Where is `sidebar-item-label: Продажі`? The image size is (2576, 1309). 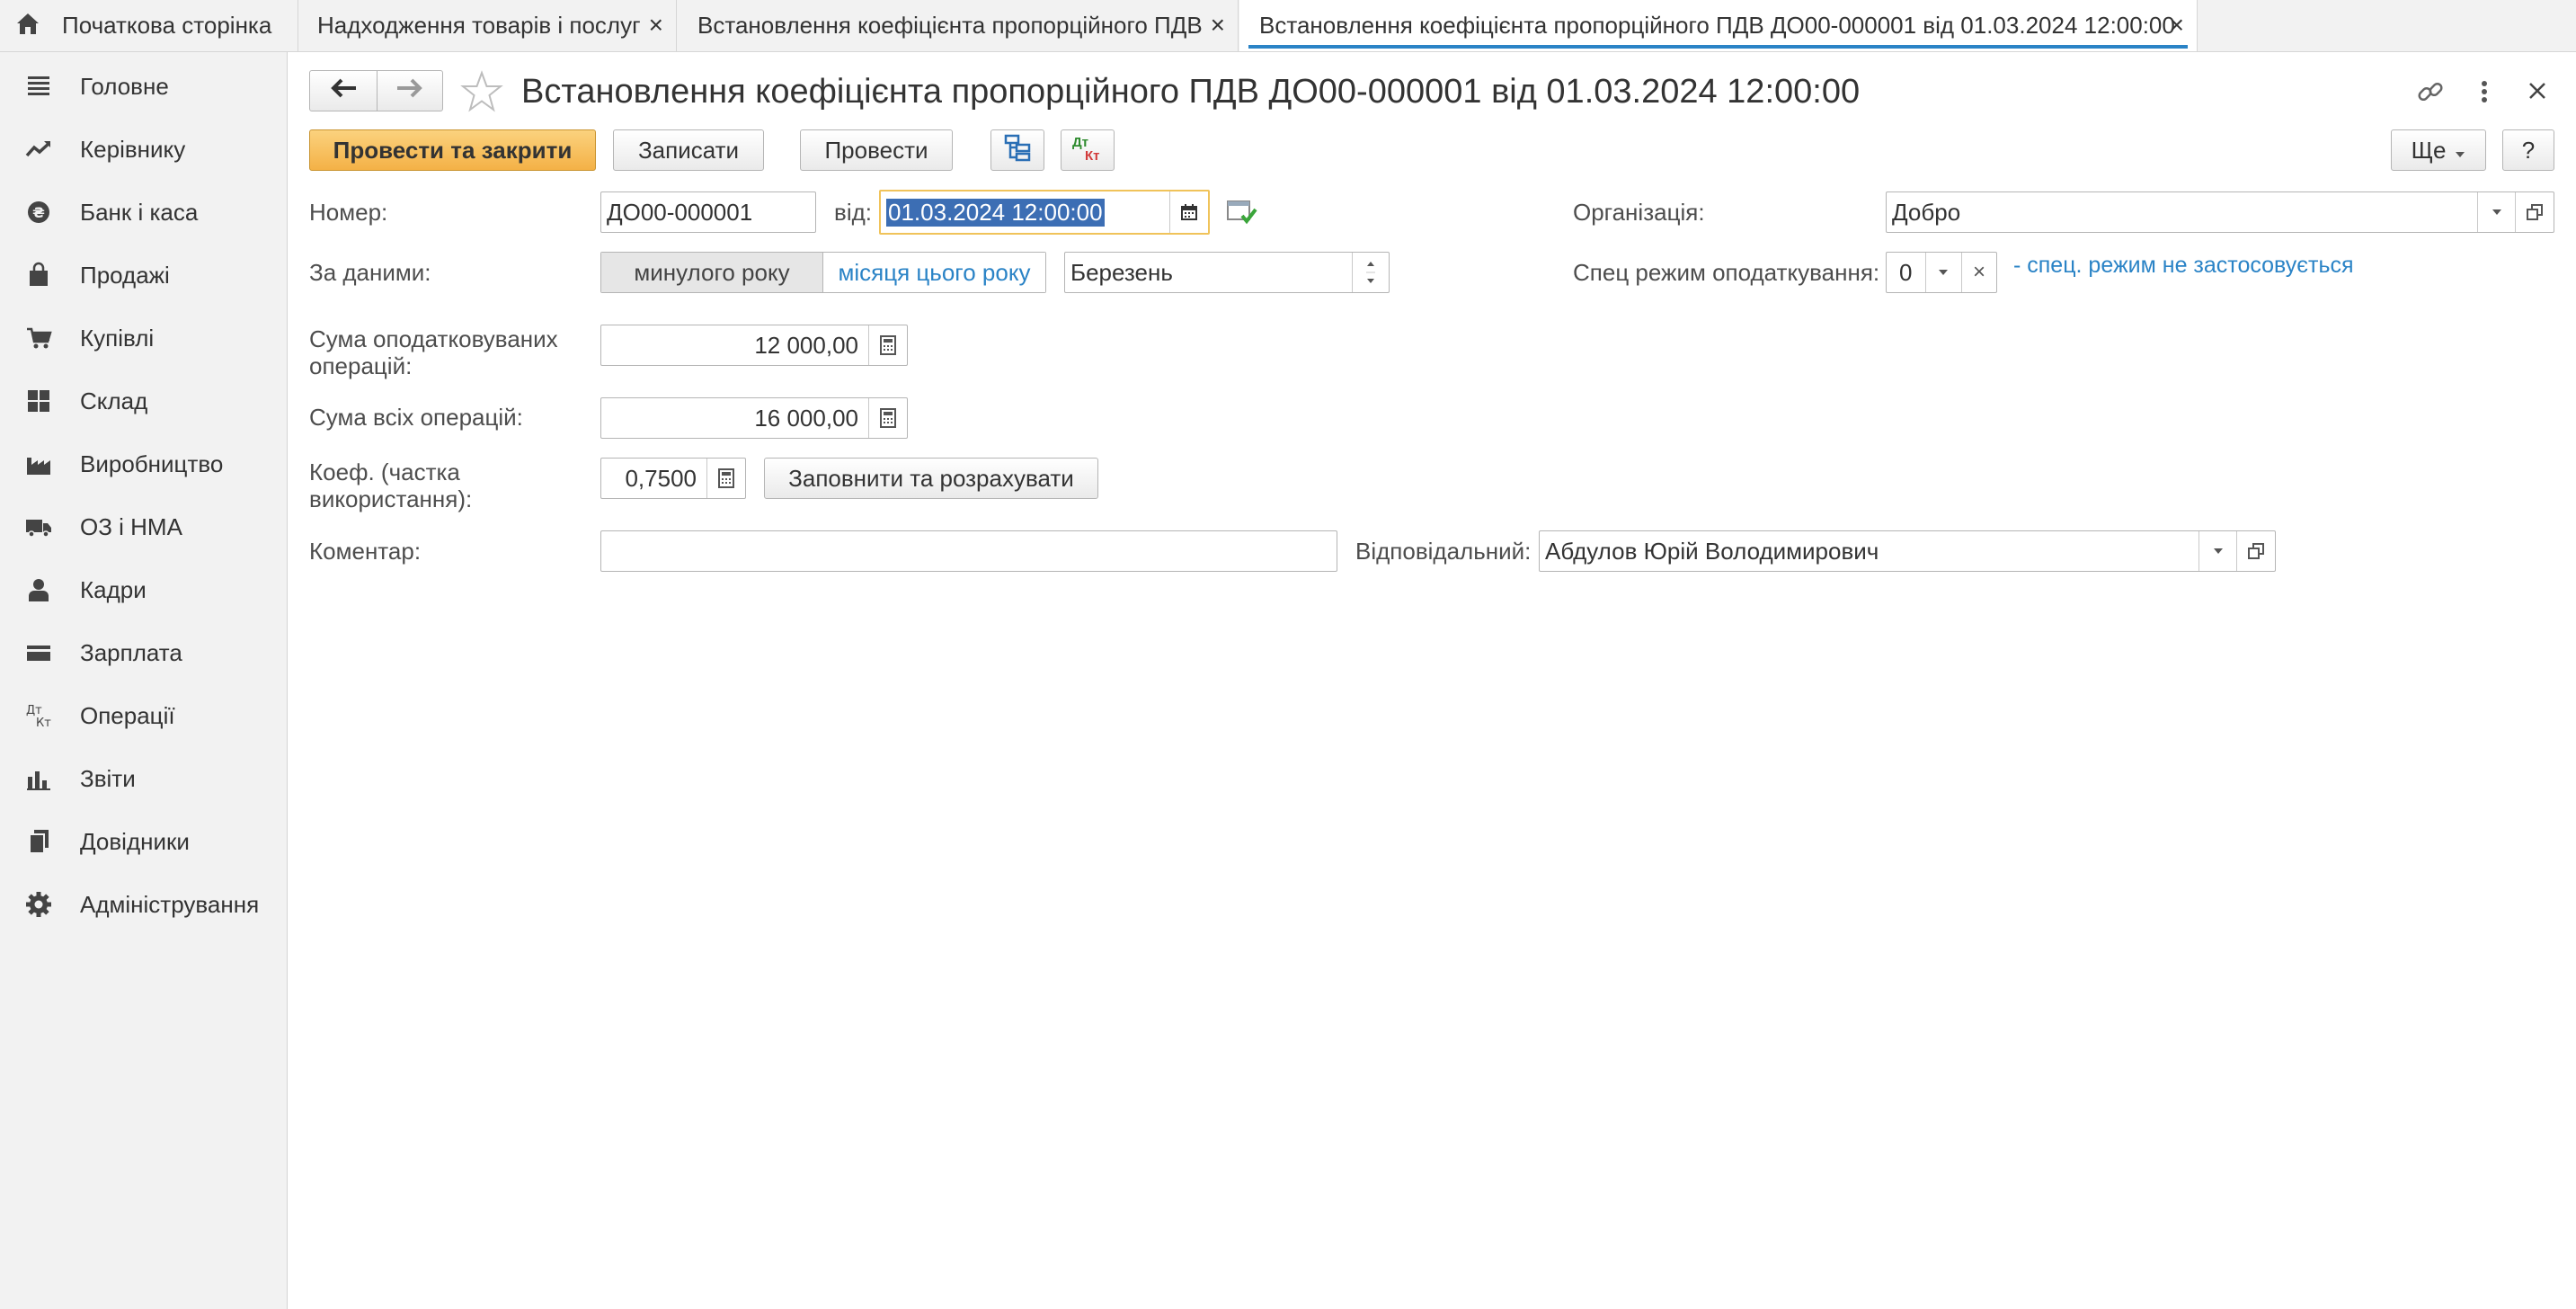
sidebar-item-label: Продажі is located at coordinates (125, 275).